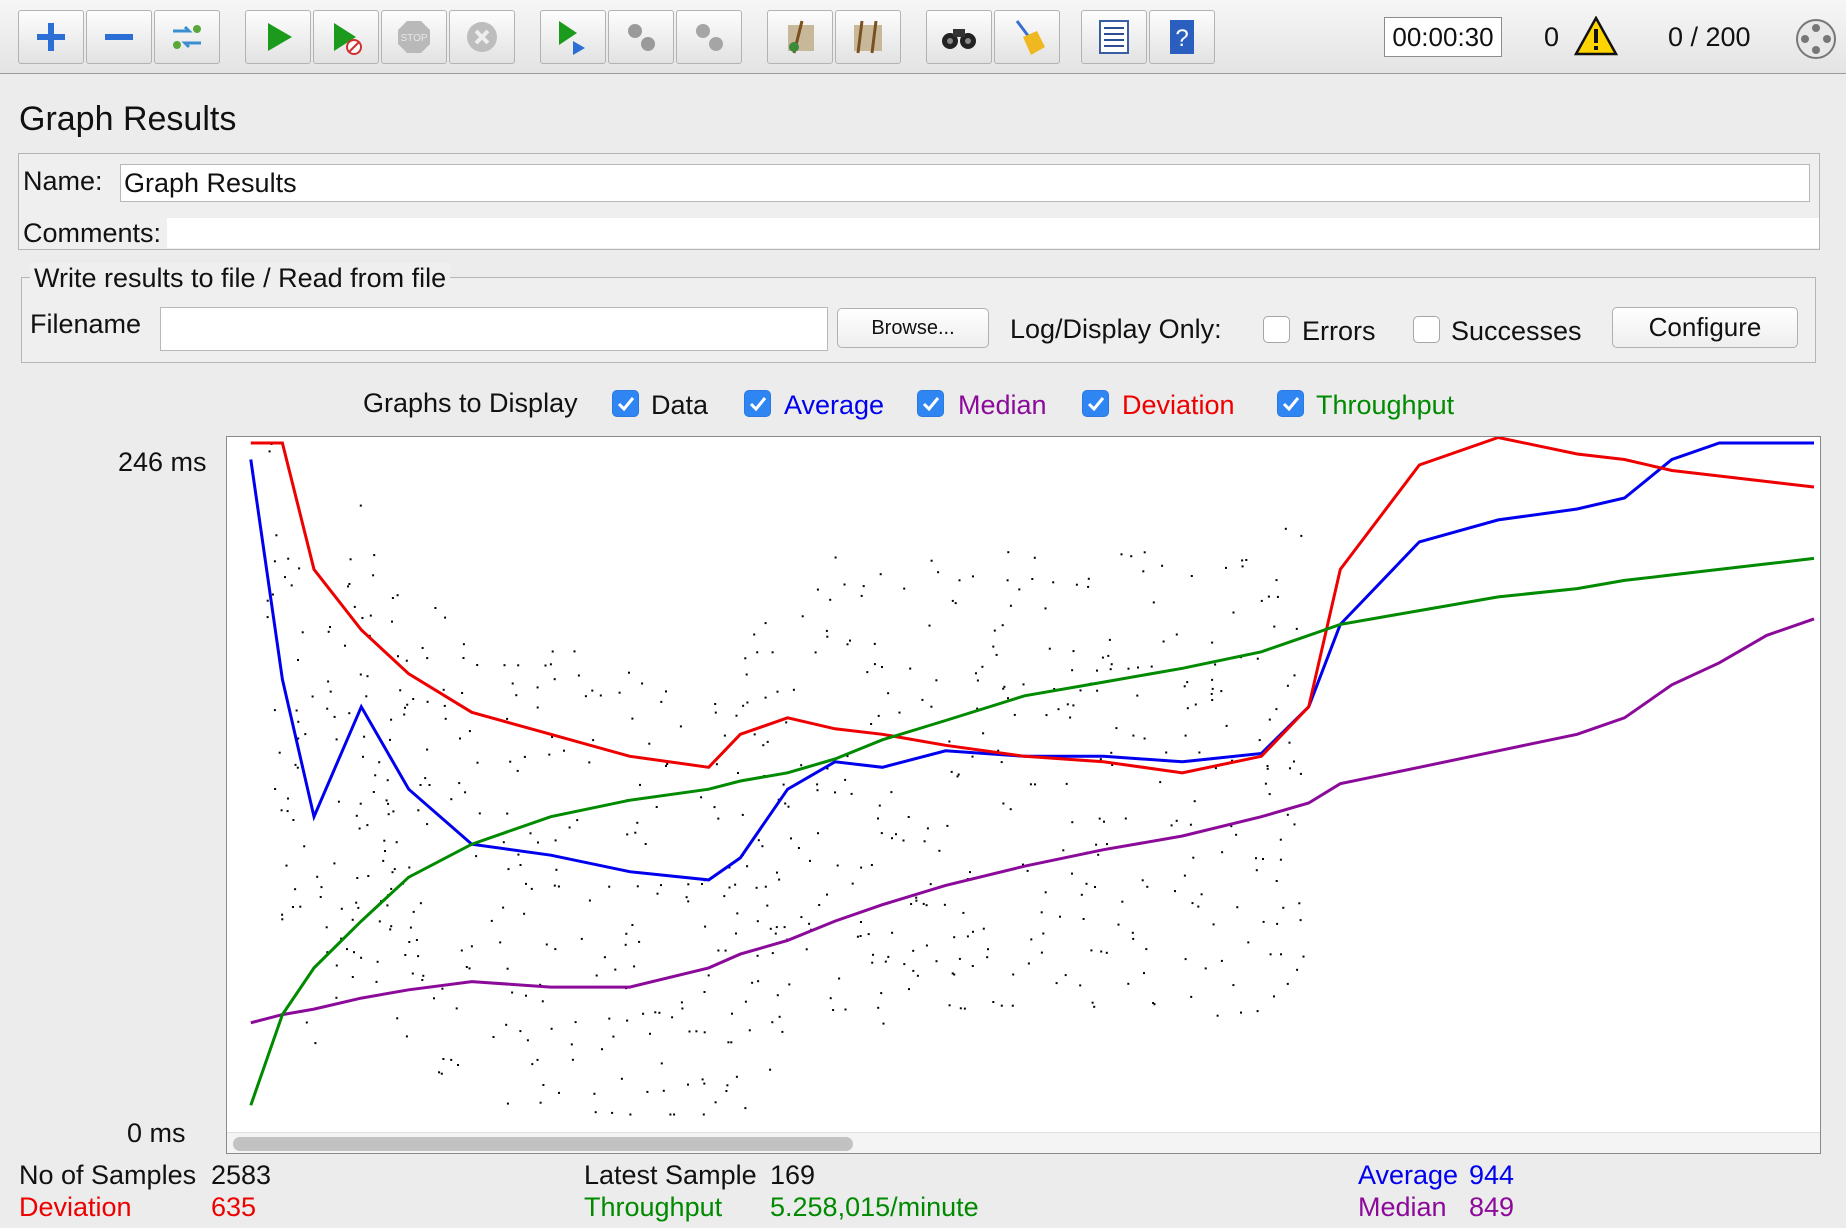 This screenshot has height=1228, width=1846. What do you see at coordinates (1023, 1142) in the screenshot?
I see `horizontal-scrollbar` at bounding box center [1023, 1142].